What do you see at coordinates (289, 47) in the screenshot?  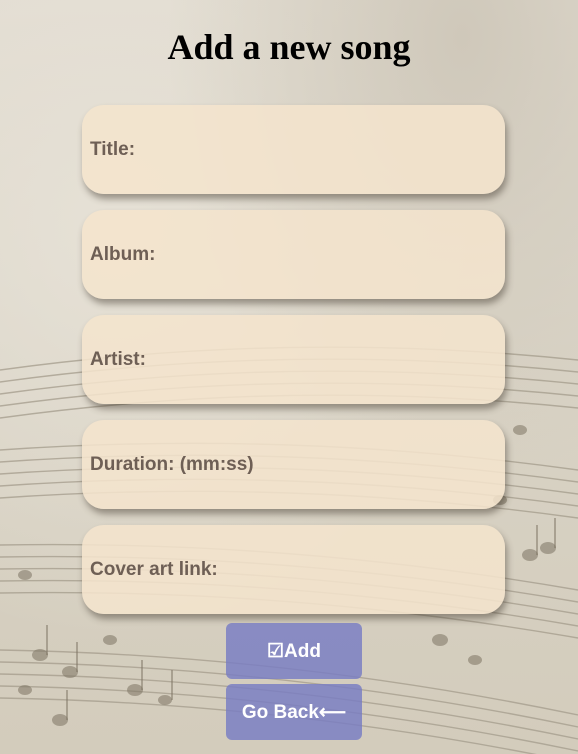 I see `page-title: Add a new song` at bounding box center [289, 47].